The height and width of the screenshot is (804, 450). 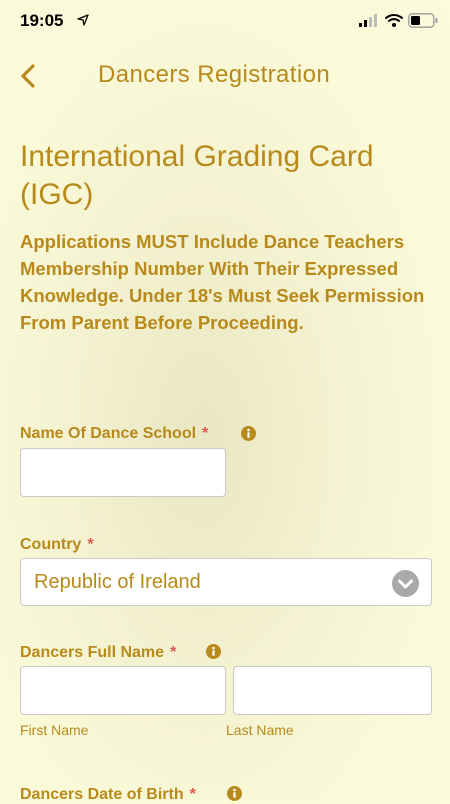 What do you see at coordinates (108, 433) in the screenshot?
I see `school-label-text: Name Of Dance School` at bounding box center [108, 433].